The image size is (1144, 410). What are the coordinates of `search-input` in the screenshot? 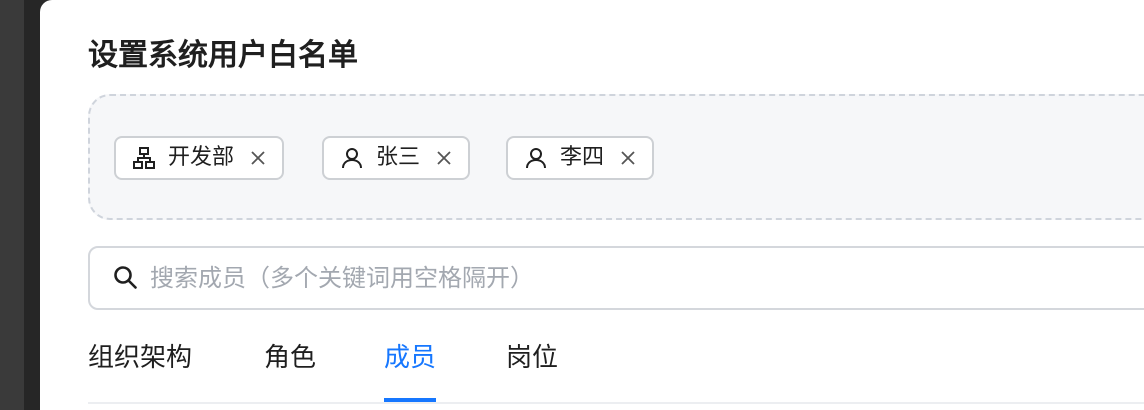 It's located at (640, 278).